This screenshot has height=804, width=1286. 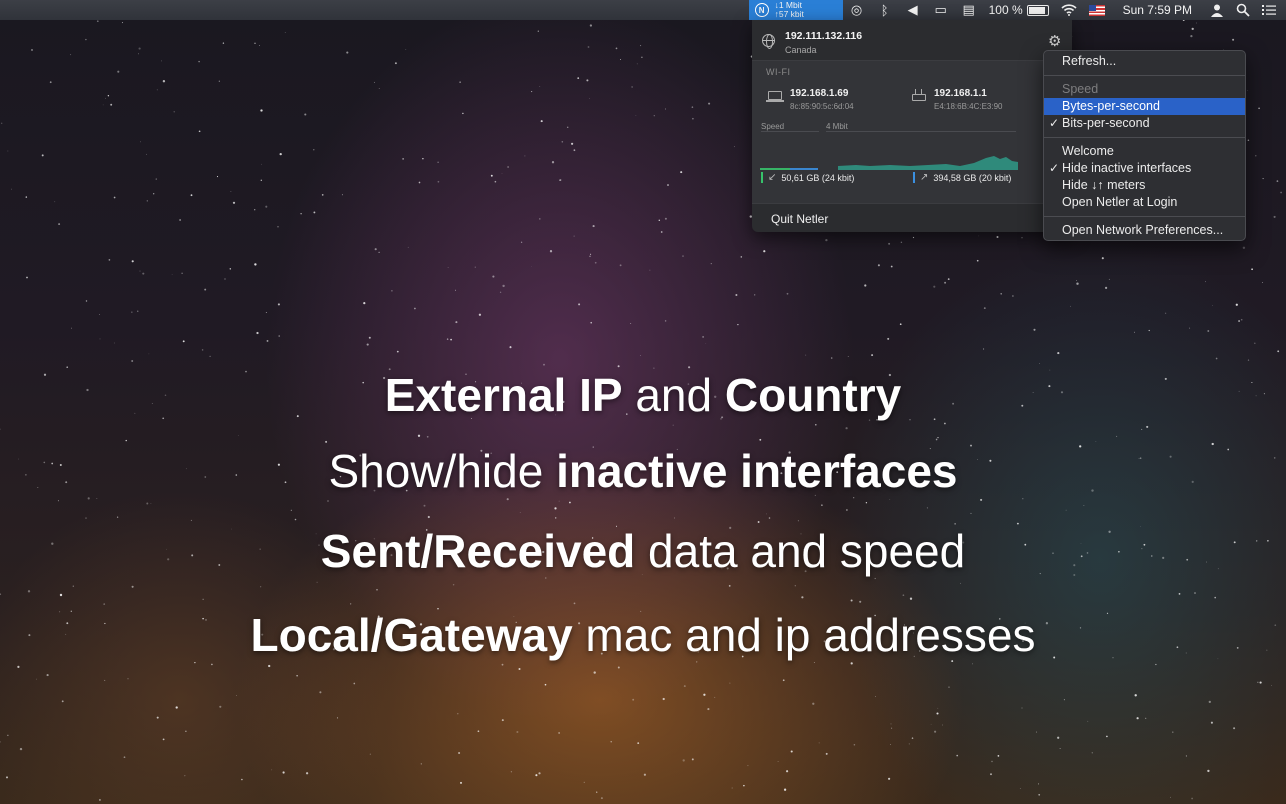 What do you see at coordinates (1271, 10) in the screenshot?
I see `list-icon` at bounding box center [1271, 10].